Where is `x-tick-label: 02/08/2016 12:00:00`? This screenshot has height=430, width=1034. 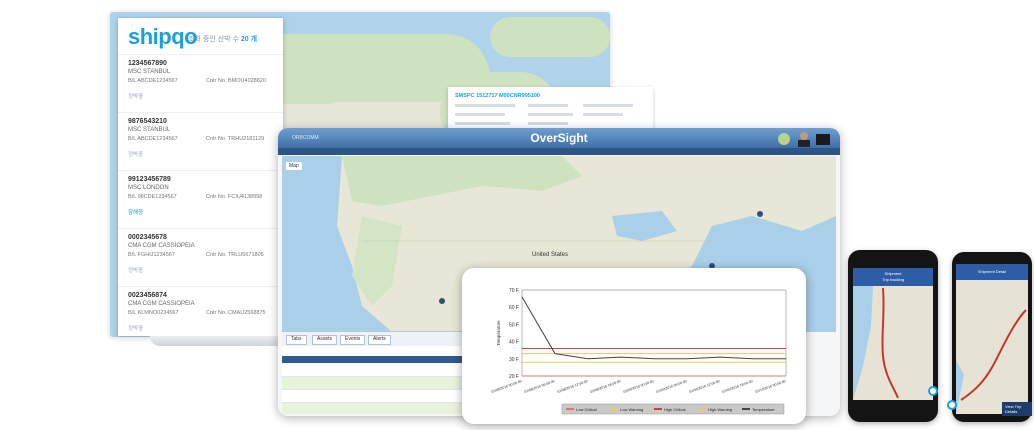
x-tick-label: 02/08/2016 12:00:00 is located at coordinates (573, 386).